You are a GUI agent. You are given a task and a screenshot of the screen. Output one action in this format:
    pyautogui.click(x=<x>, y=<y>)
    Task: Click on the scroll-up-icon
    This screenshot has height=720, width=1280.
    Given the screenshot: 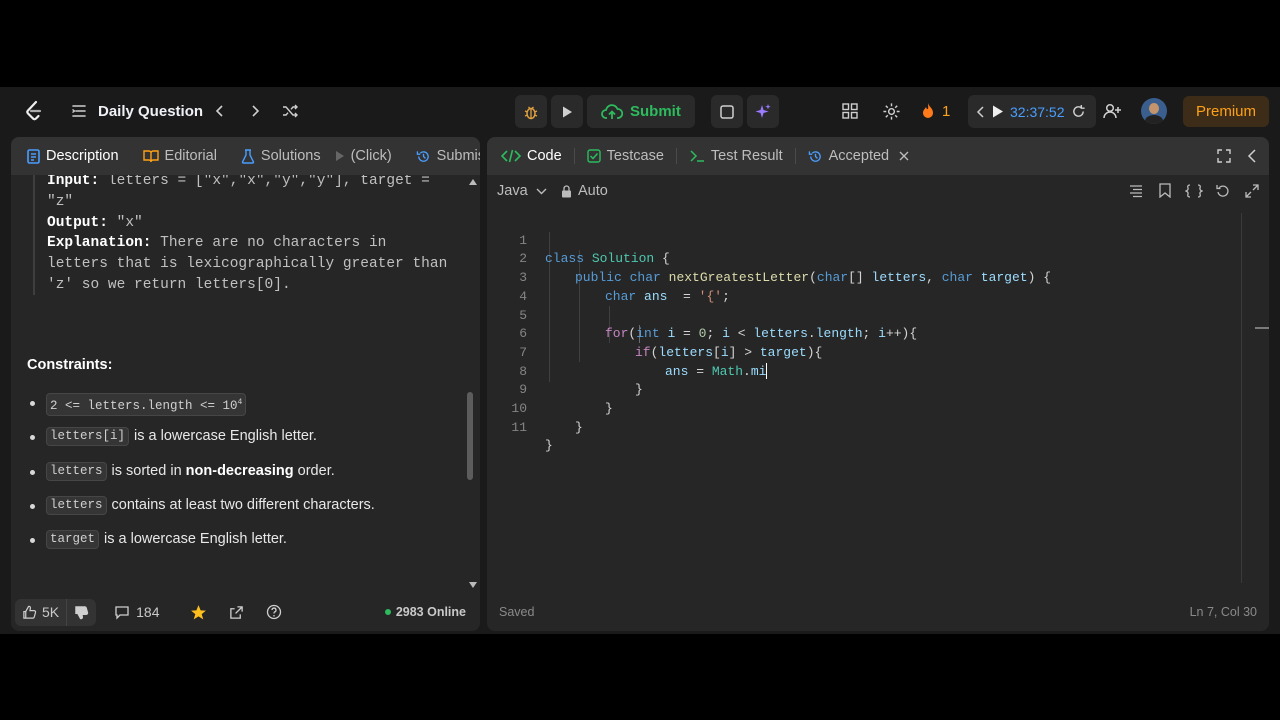 What is the action you would take?
    pyautogui.click(x=473, y=182)
    